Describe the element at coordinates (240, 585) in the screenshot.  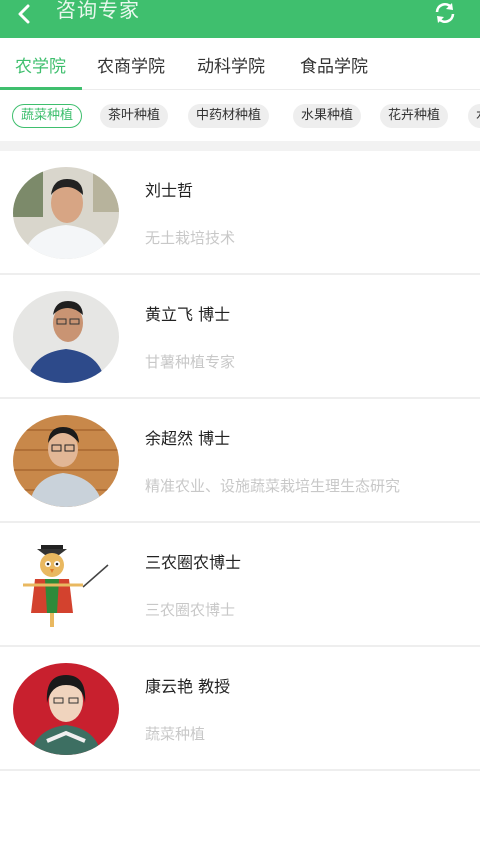
I see `expert-row: 三农圈农博士 三农圈农博士` at that location.